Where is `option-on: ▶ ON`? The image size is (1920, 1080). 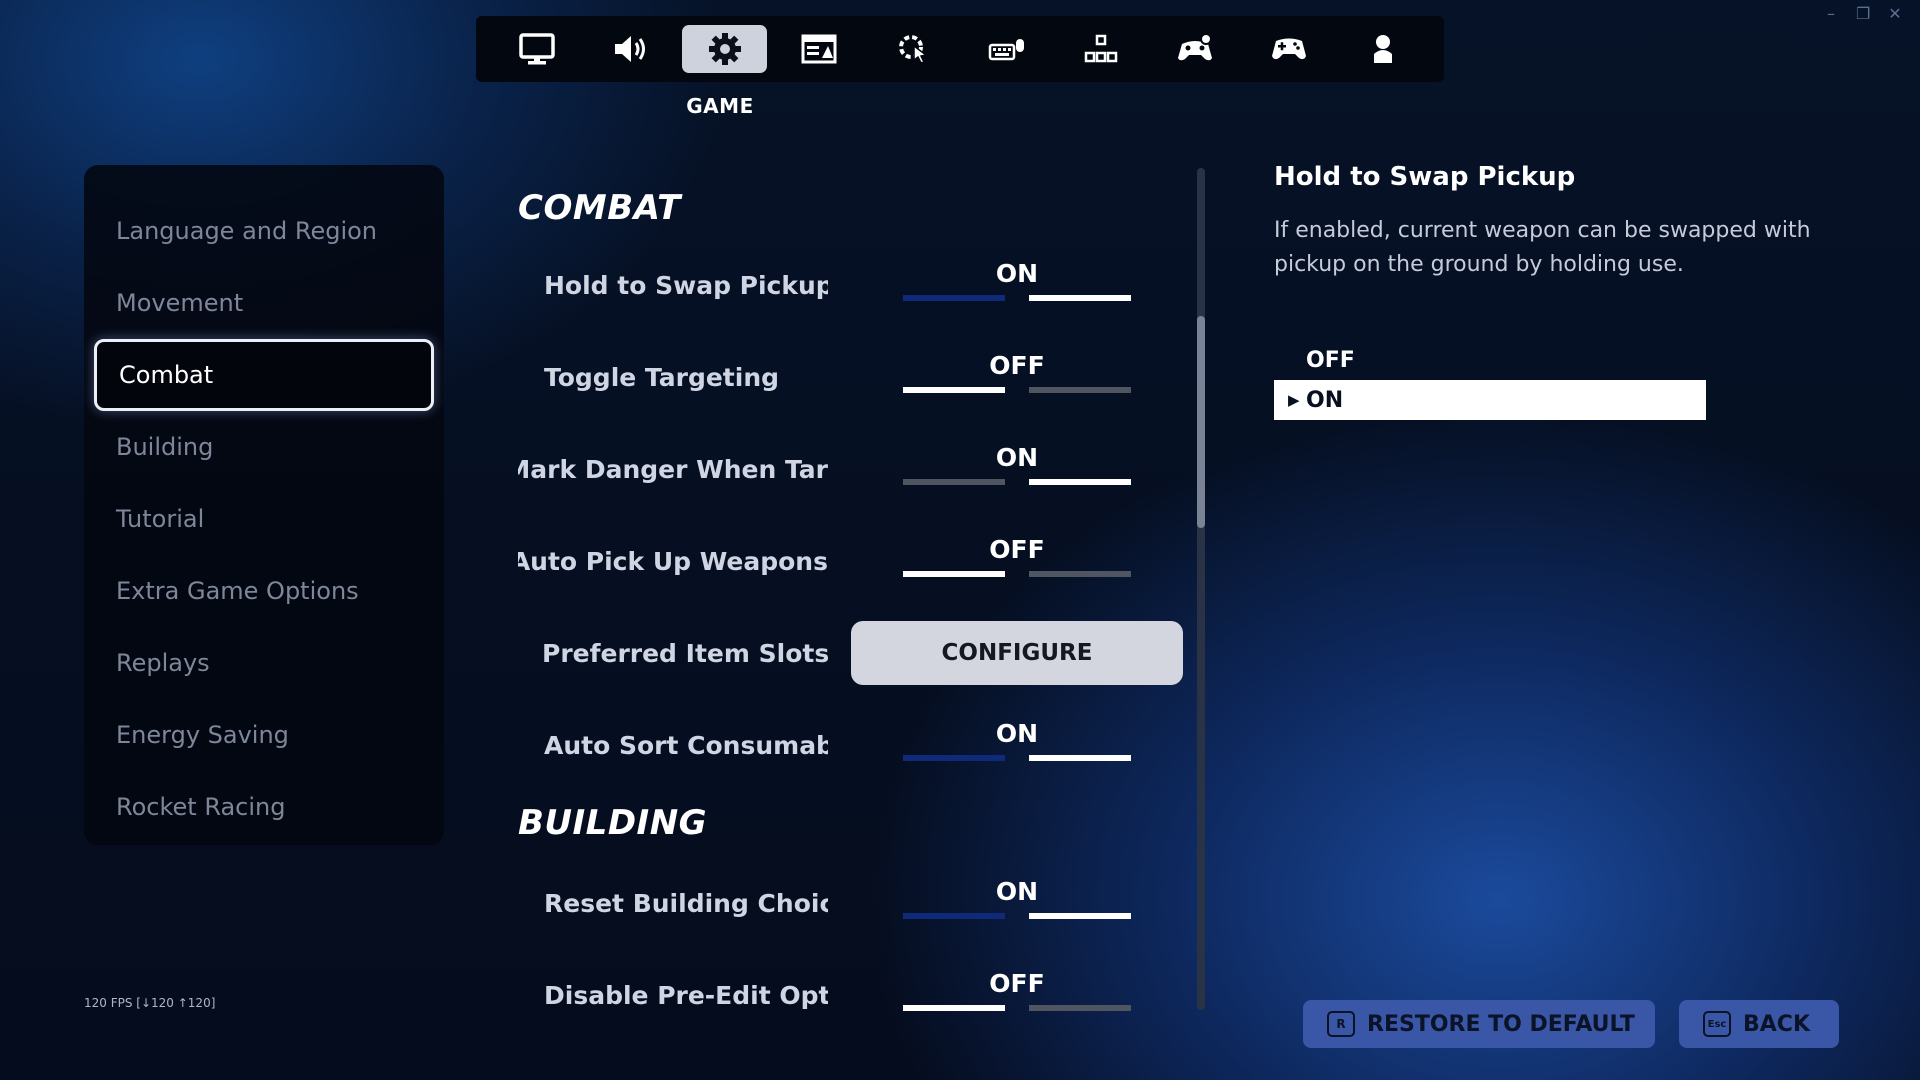
option-on: ▶ ON is located at coordinates (1490, 400).